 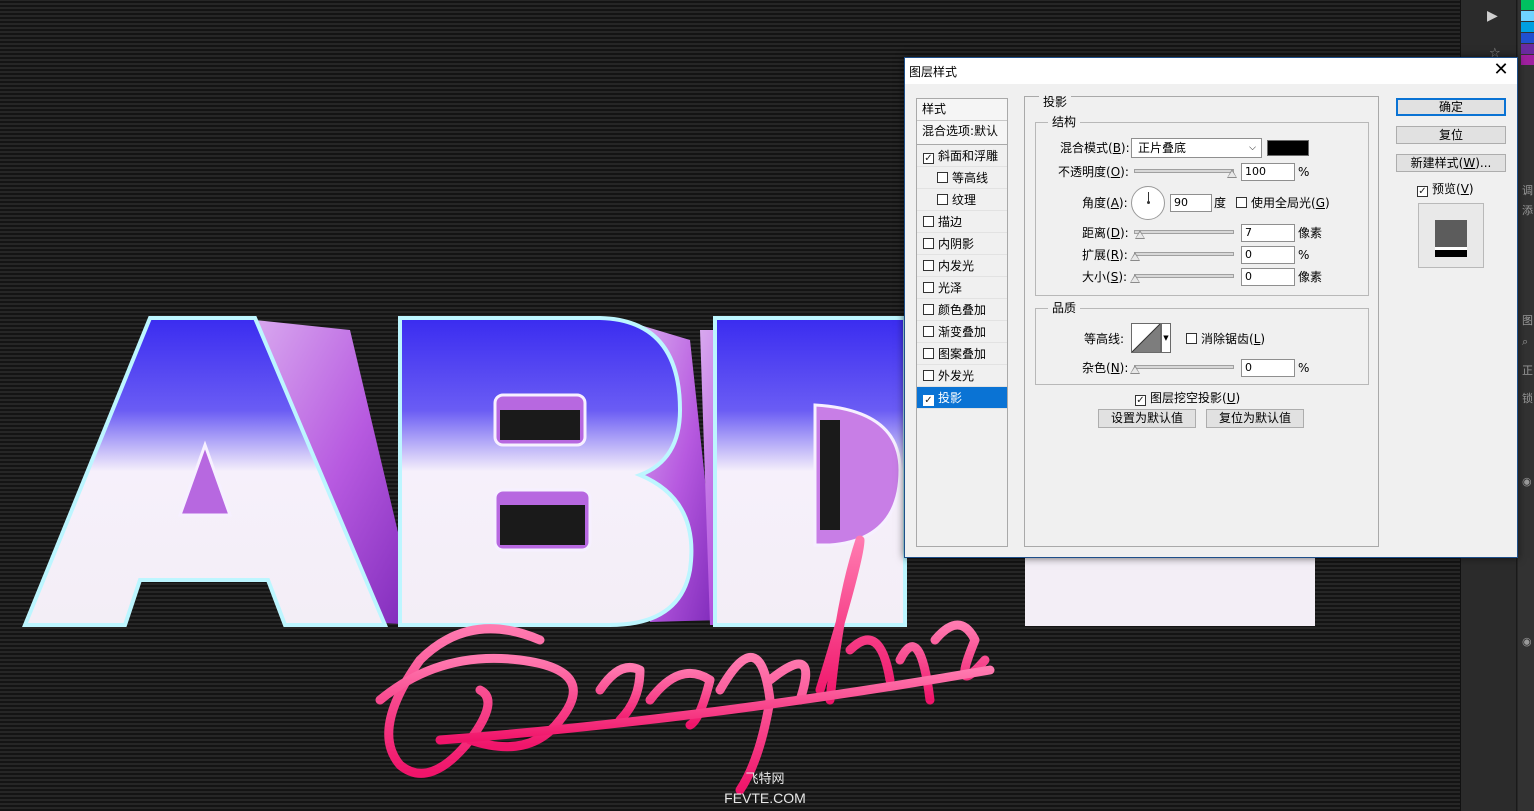 What do you see at coordinates (1184, 171) in the screenshot?
I see `opacity-slider-track` at bounding box center [1184, 171].